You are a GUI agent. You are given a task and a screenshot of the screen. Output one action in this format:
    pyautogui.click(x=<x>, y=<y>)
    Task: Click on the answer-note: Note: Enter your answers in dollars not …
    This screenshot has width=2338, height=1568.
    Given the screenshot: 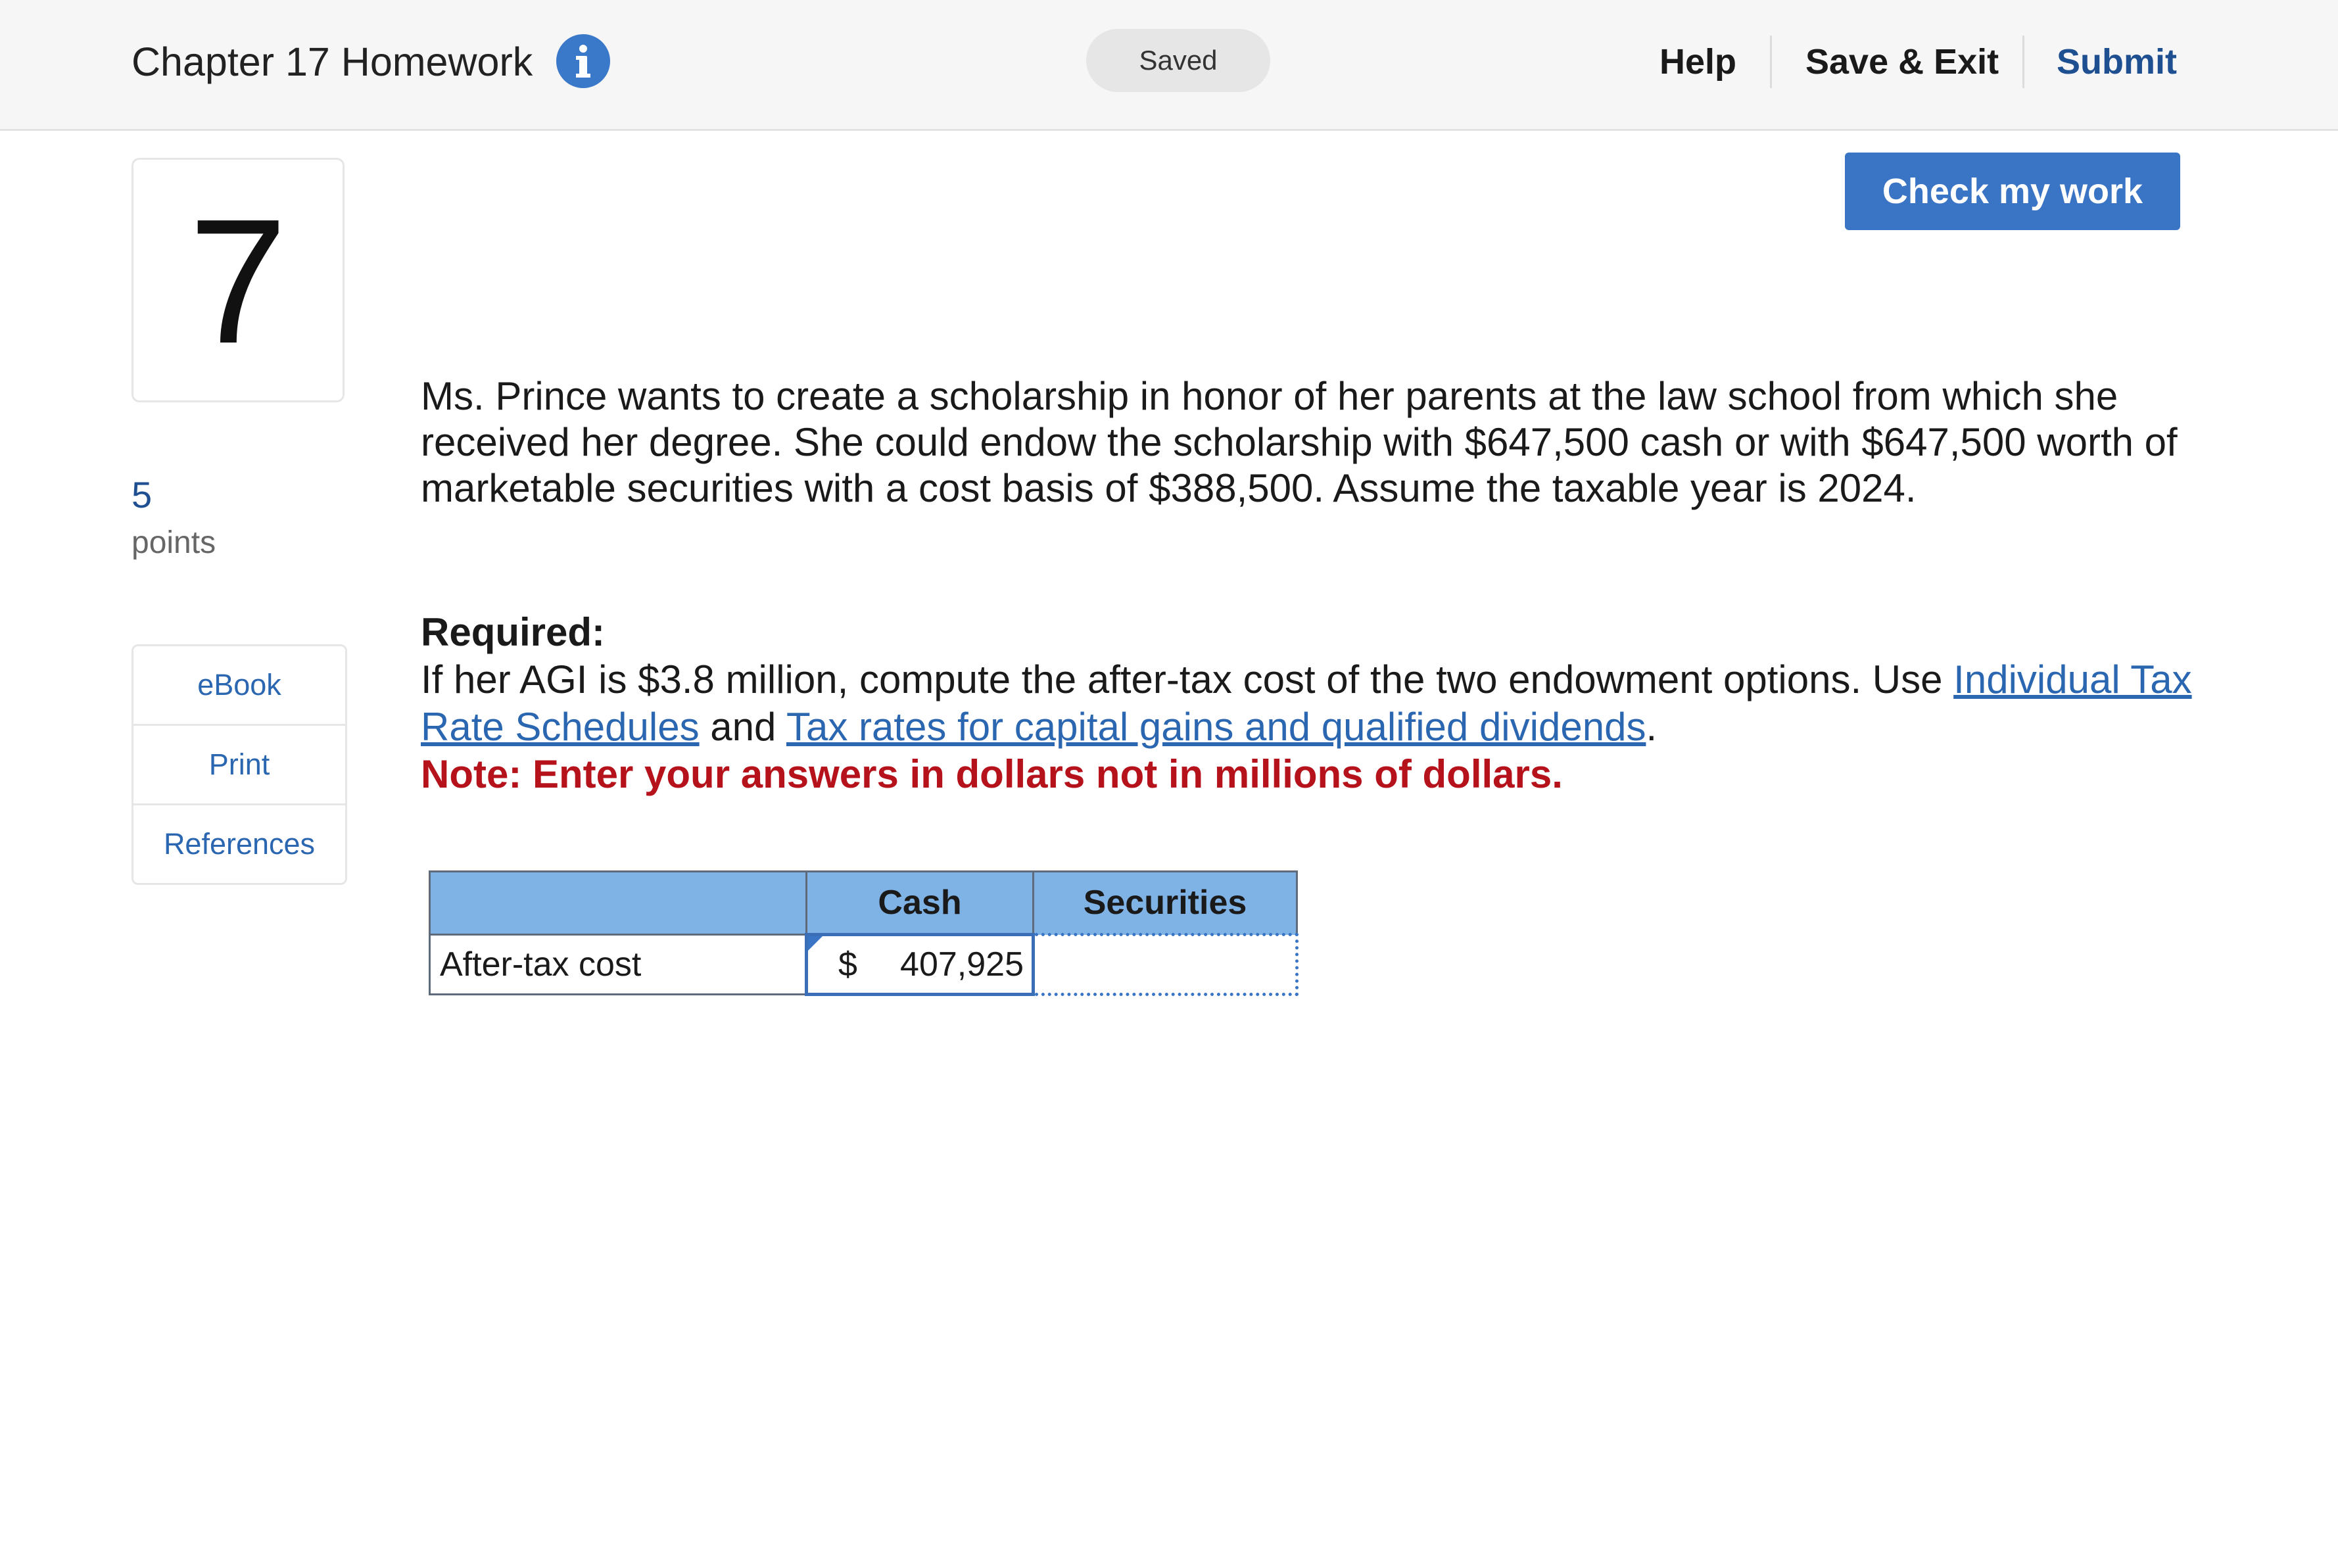 What is the action you would take?
    pyautogui.click(x=992, y=774)
    